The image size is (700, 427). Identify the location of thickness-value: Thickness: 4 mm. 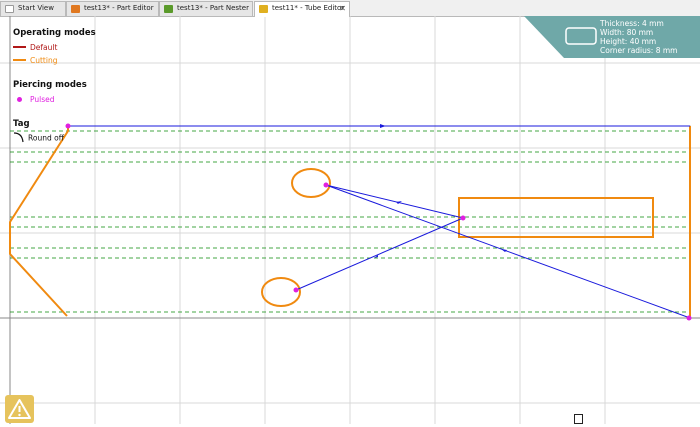
(632, 23).